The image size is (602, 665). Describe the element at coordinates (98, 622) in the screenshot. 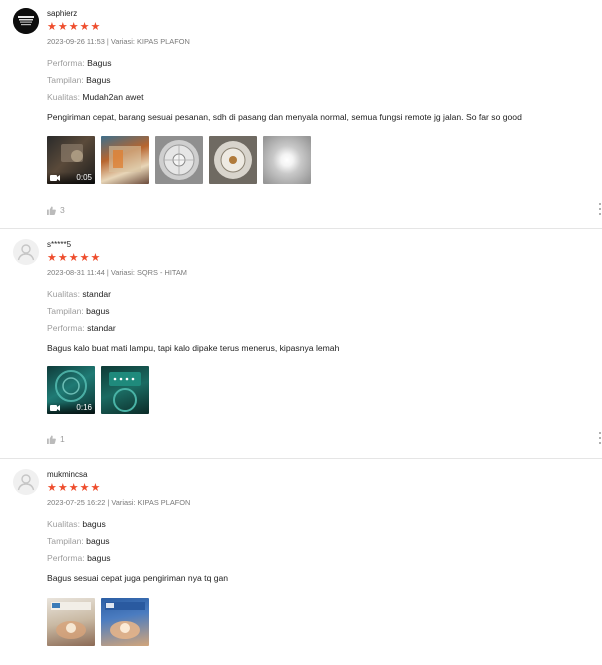

I see `review-media` at that location.